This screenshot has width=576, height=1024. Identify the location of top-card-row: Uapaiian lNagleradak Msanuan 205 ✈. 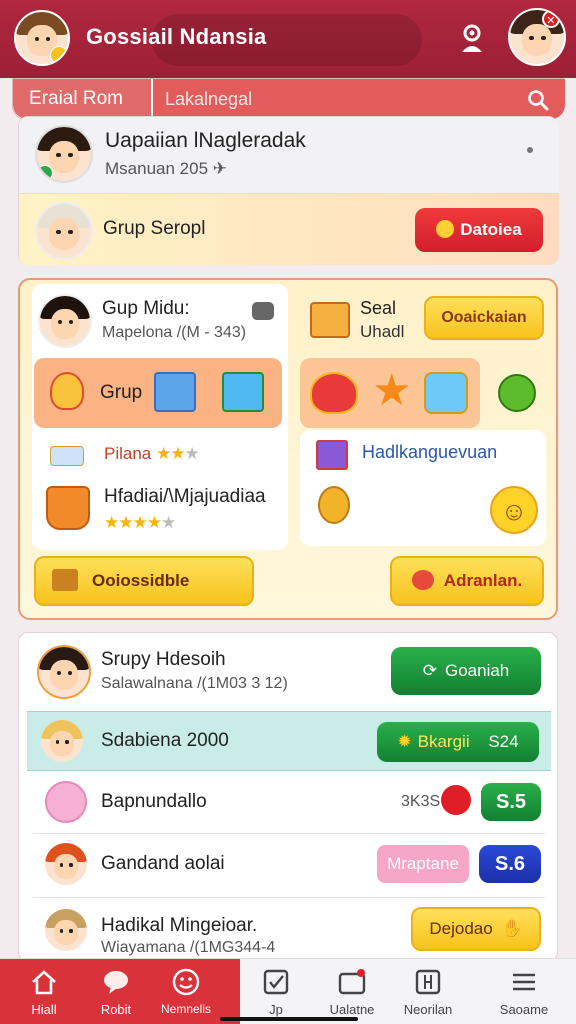
(289, 155).